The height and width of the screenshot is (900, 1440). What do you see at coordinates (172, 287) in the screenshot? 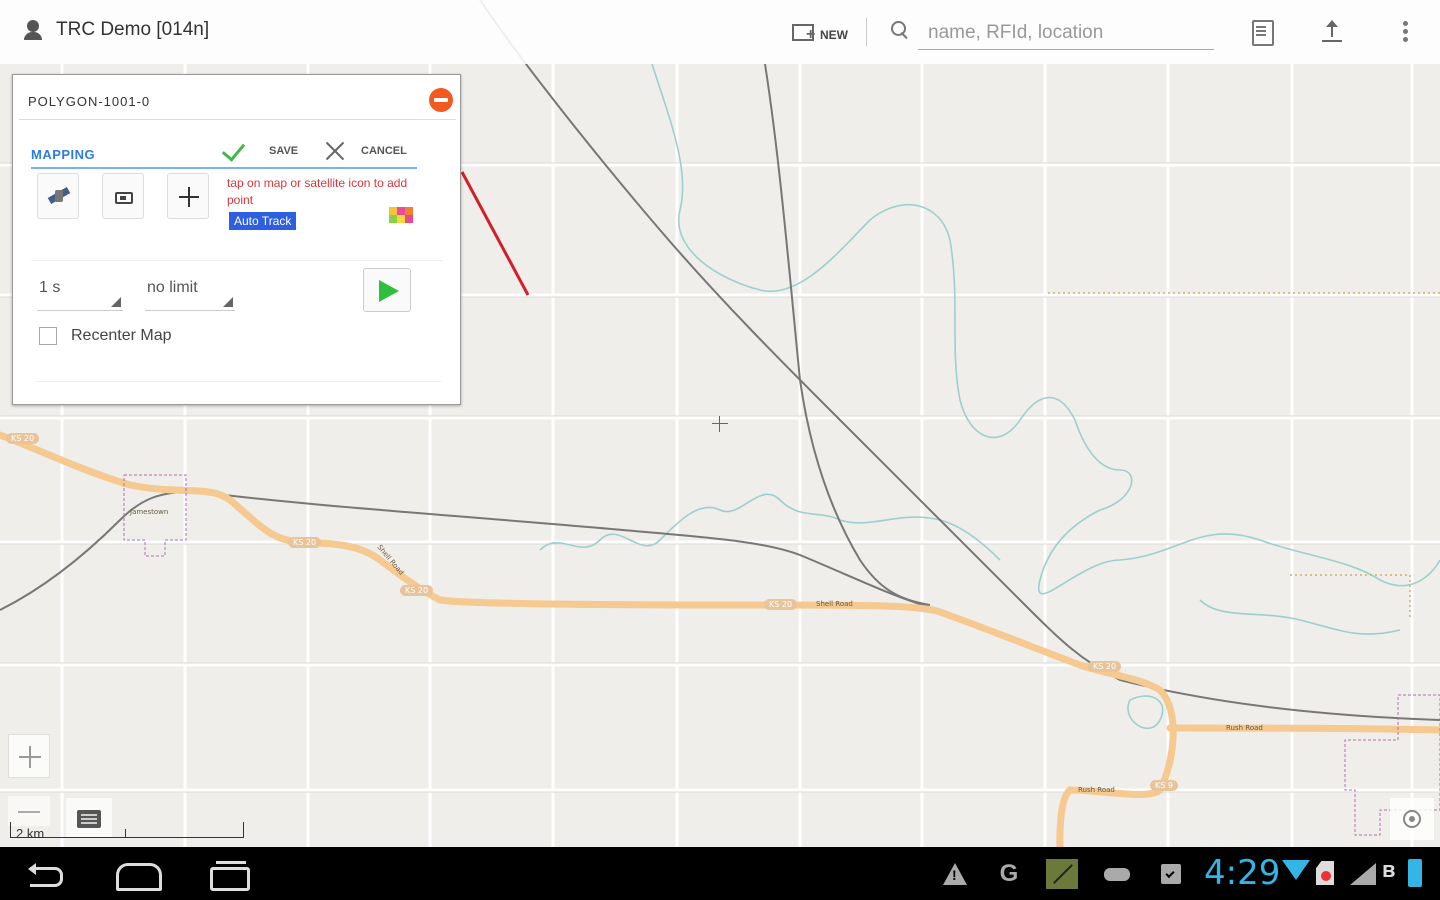
I see `limit-value: no limit` at bounding box center [172, 287].